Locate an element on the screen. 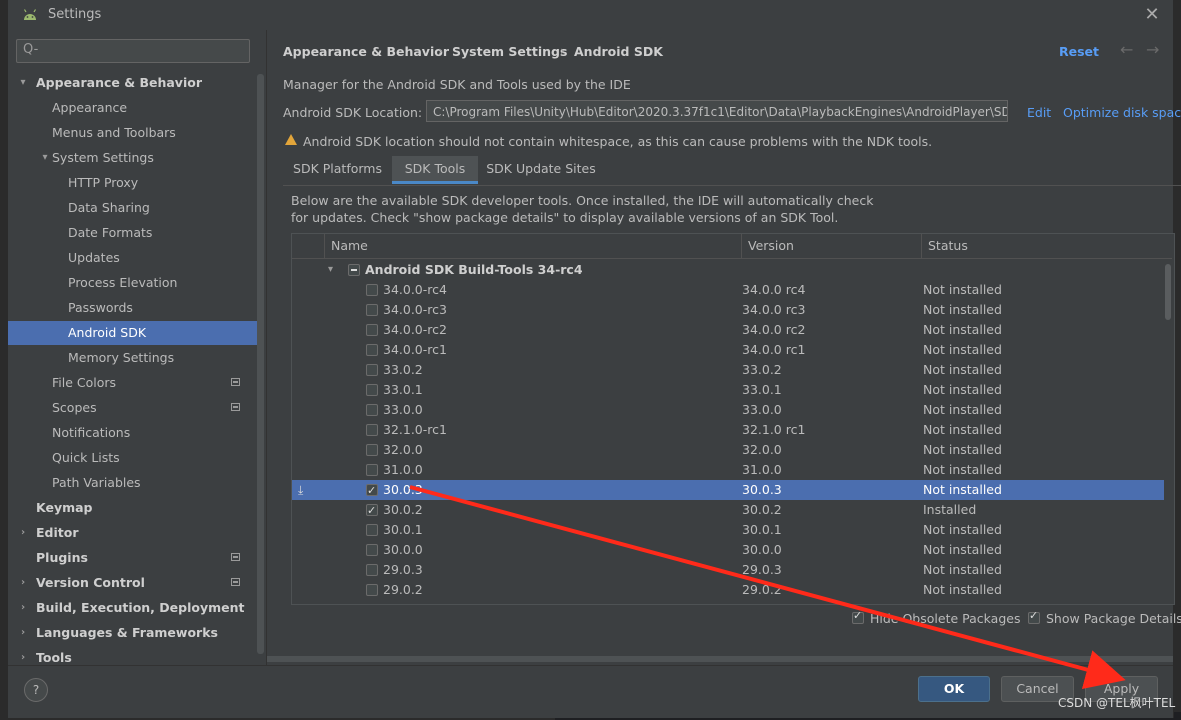 This screenshot has height=720, width=1181. show-details-label: Show Package Details is located at coordinates (1113, 618).